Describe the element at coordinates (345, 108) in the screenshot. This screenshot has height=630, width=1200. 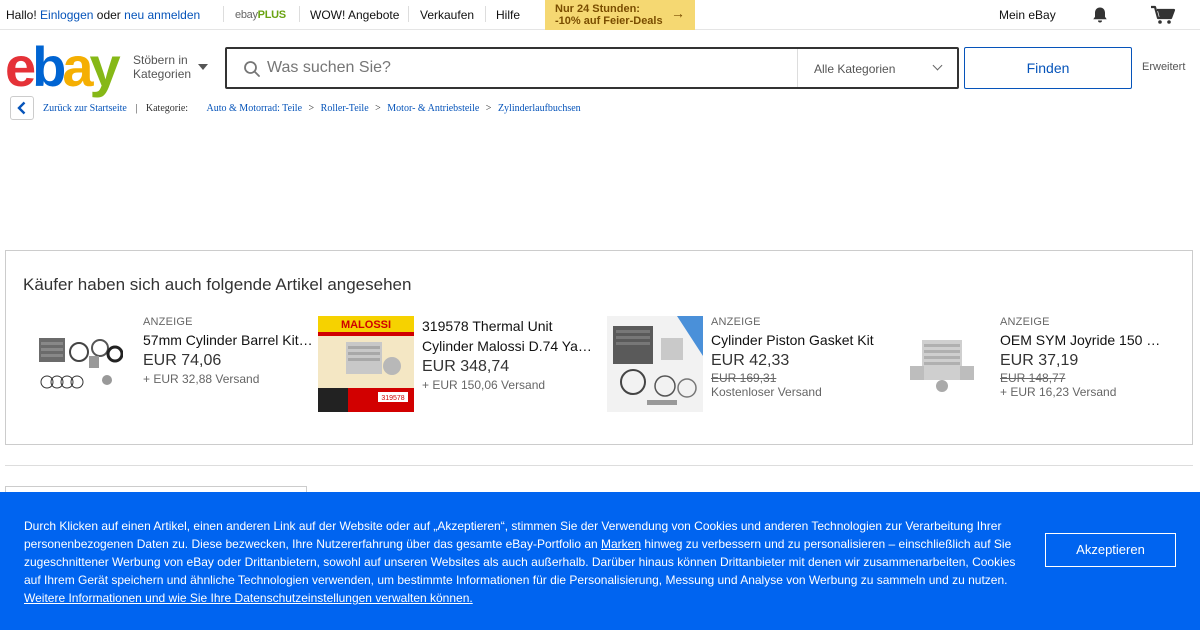
I see `breadcrumb-item: Roller-Teile` at that location.